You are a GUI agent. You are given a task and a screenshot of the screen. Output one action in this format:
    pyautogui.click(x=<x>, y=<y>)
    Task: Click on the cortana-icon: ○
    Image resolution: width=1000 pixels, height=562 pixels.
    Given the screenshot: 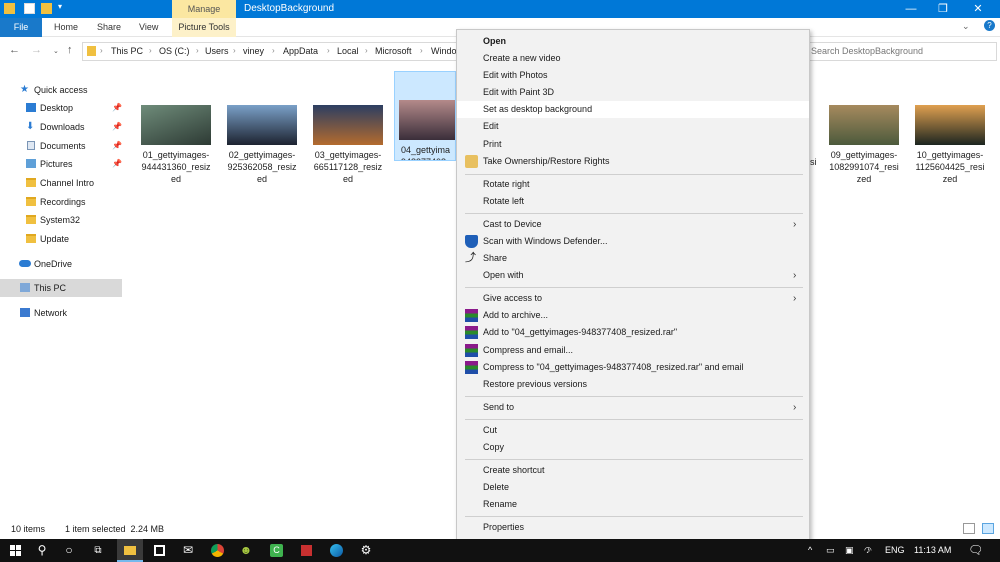 What is the action you would take?
    pyautogui.click(x=69, y=550)
    